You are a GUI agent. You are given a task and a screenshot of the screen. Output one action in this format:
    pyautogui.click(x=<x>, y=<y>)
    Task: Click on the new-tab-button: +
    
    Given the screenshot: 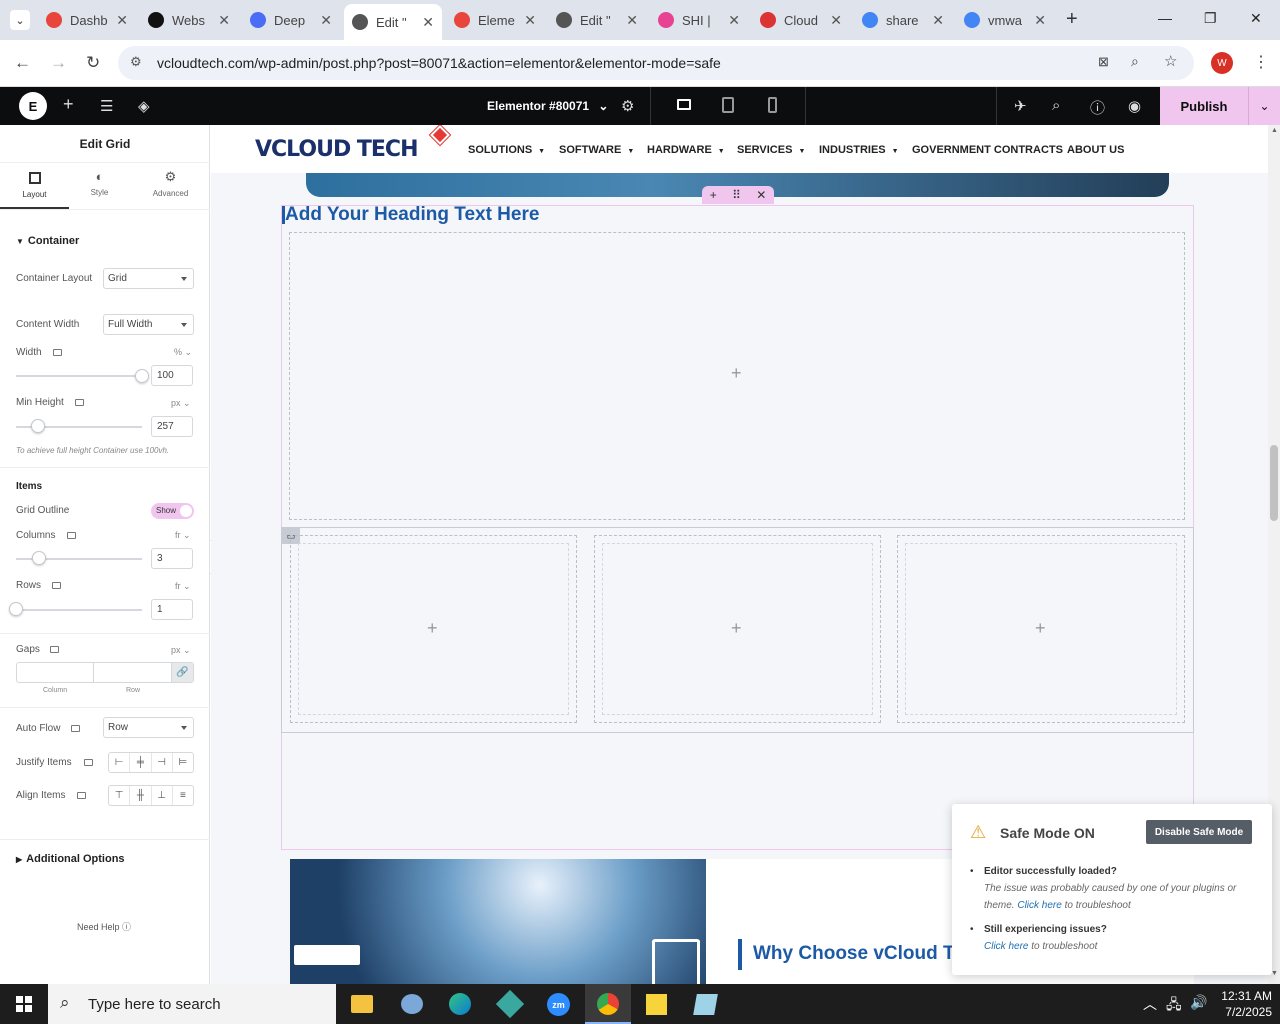 What is the action you would take?
    pyautogui.click(x=1072, y=19)
    